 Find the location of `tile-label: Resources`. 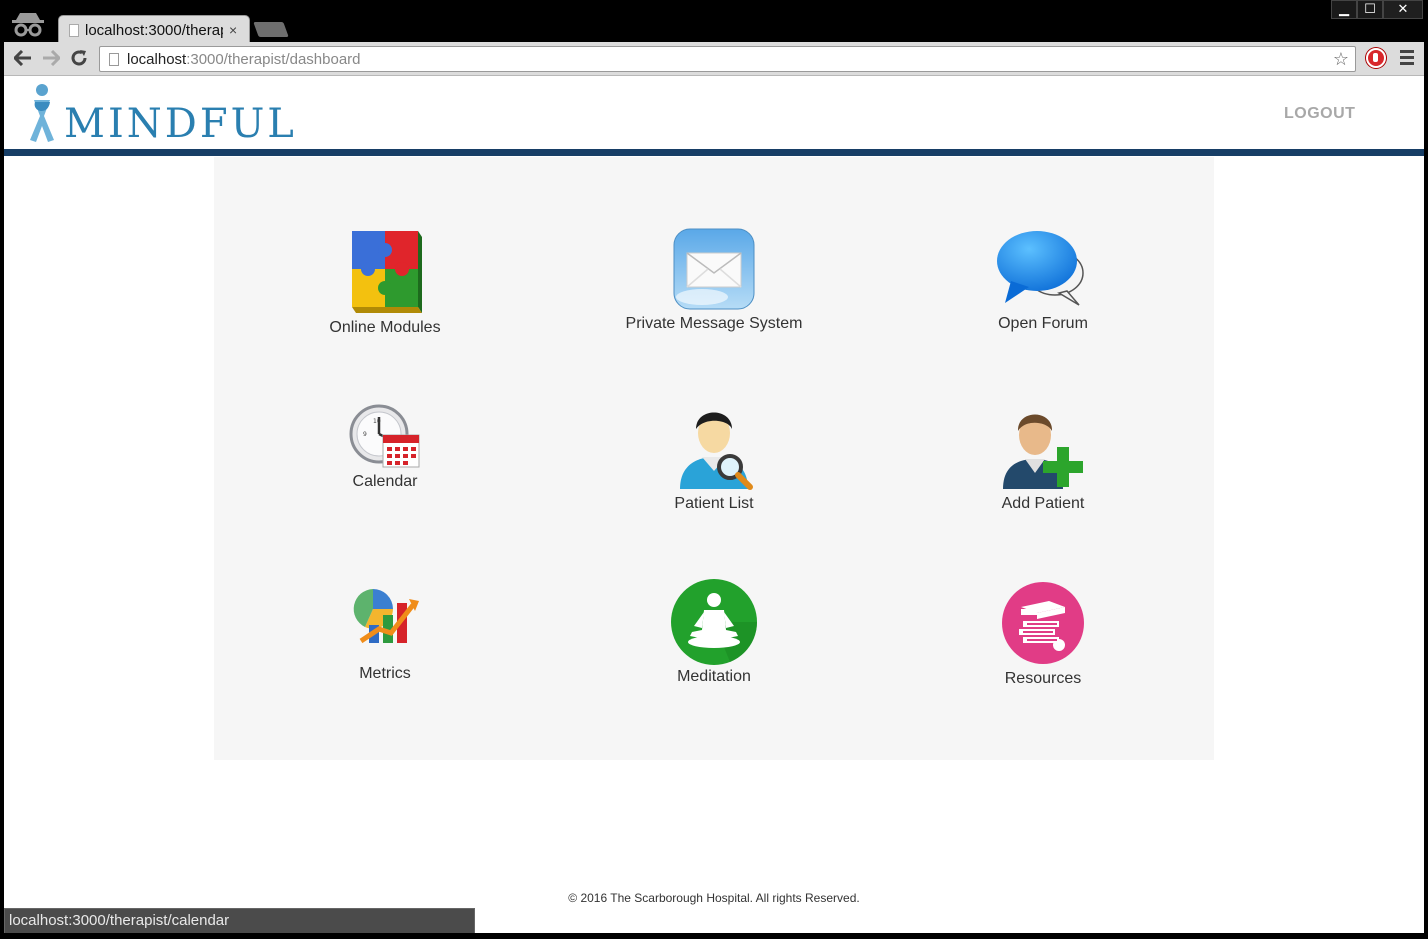

tile-label: Resources is located at coordinates (1043, 678).